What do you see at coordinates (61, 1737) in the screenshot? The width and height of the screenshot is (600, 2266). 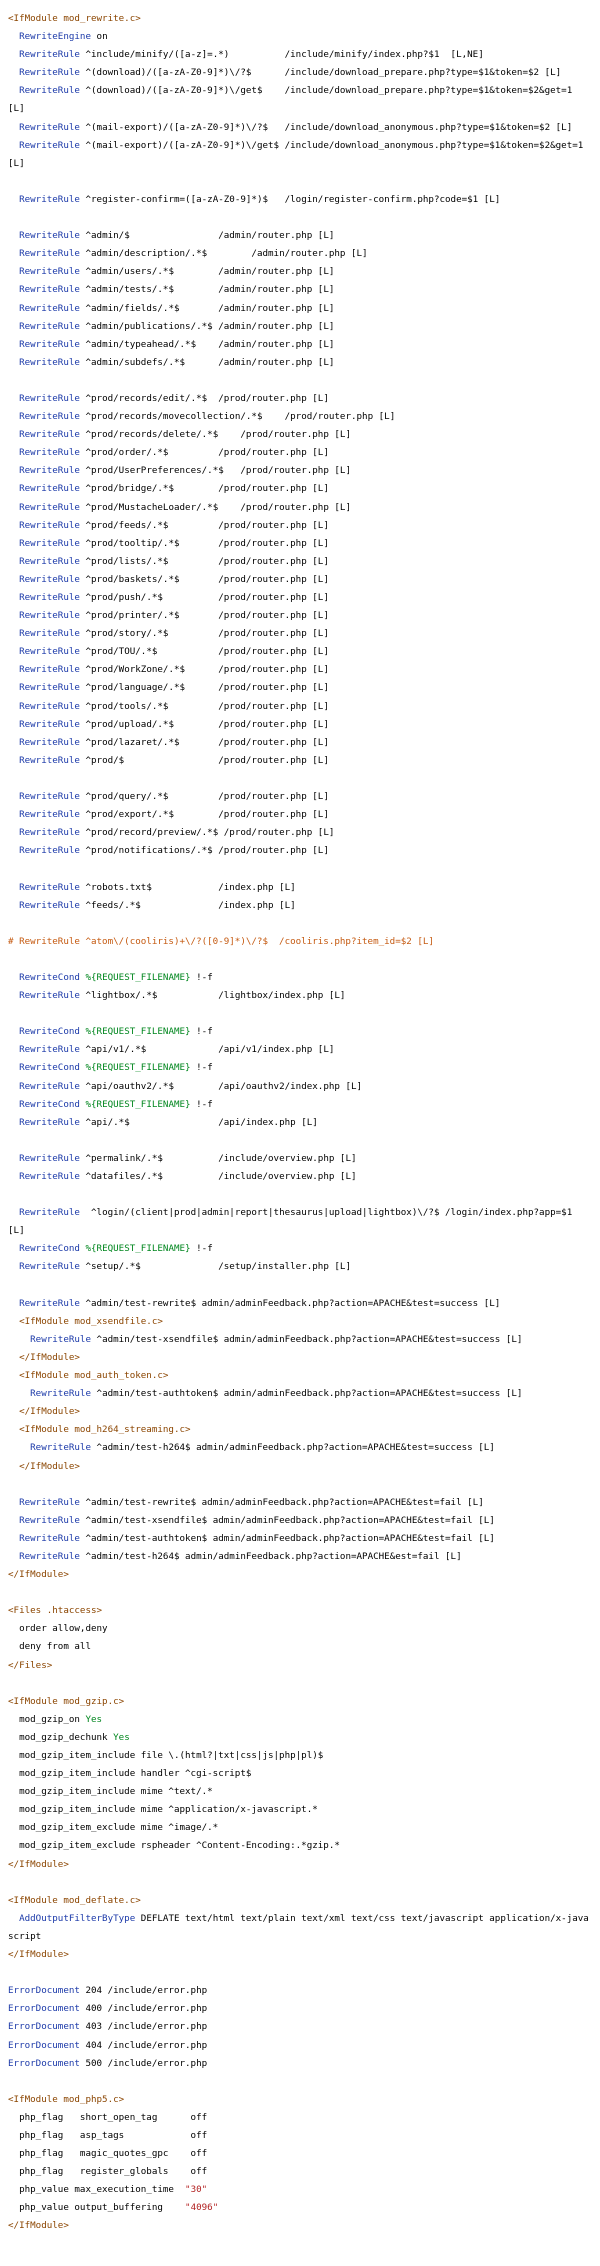 I see `code-text: mod_gzip_dechunk` at bounding box center [61, 1737].